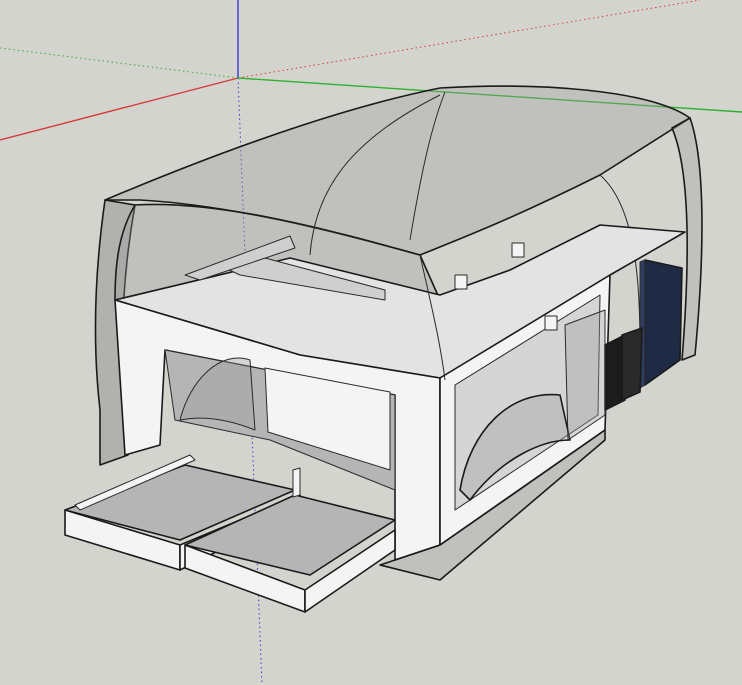 The width and height of the screenshot is (742, 685). Describe the element at coordinates (296, 482) in the screenshot. I see `drawer-right-divider` at that location.